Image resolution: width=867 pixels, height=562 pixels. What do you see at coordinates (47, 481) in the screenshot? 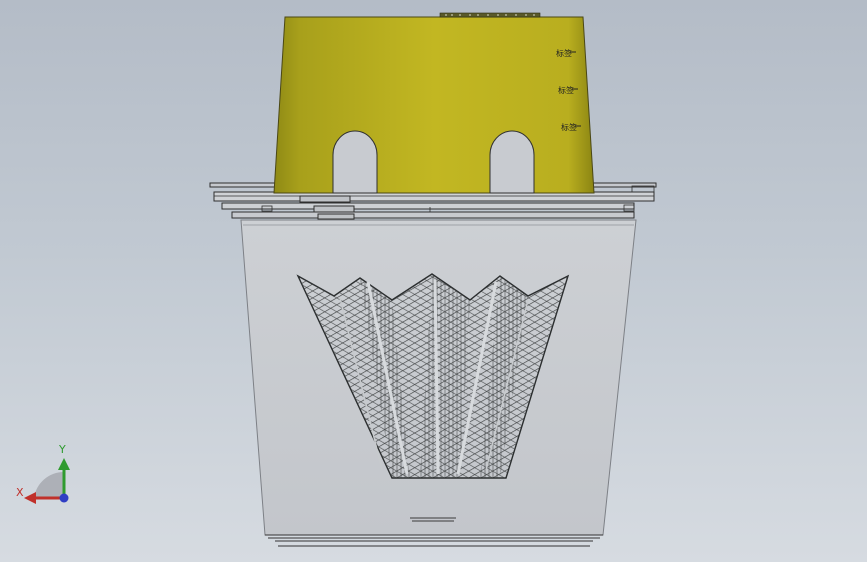
I see `axis-triad` at bounding box center [47, 481].